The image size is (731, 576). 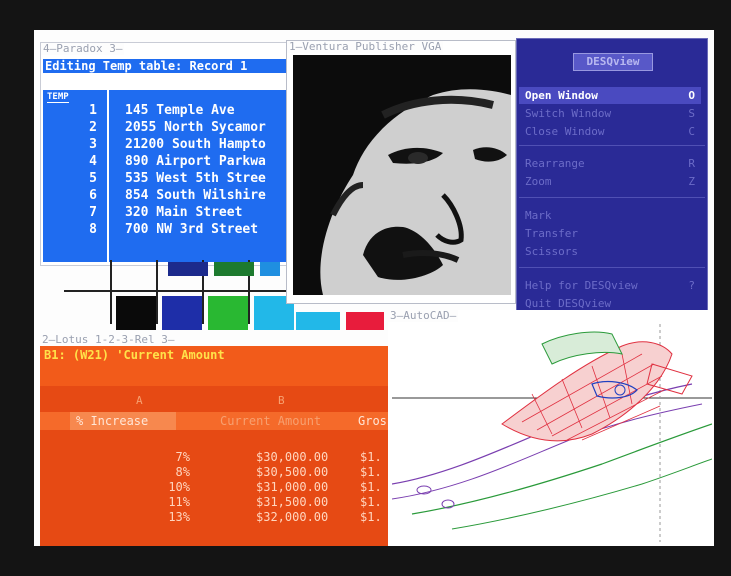 I want to click on portrait-image, so click(x=402, y=175).